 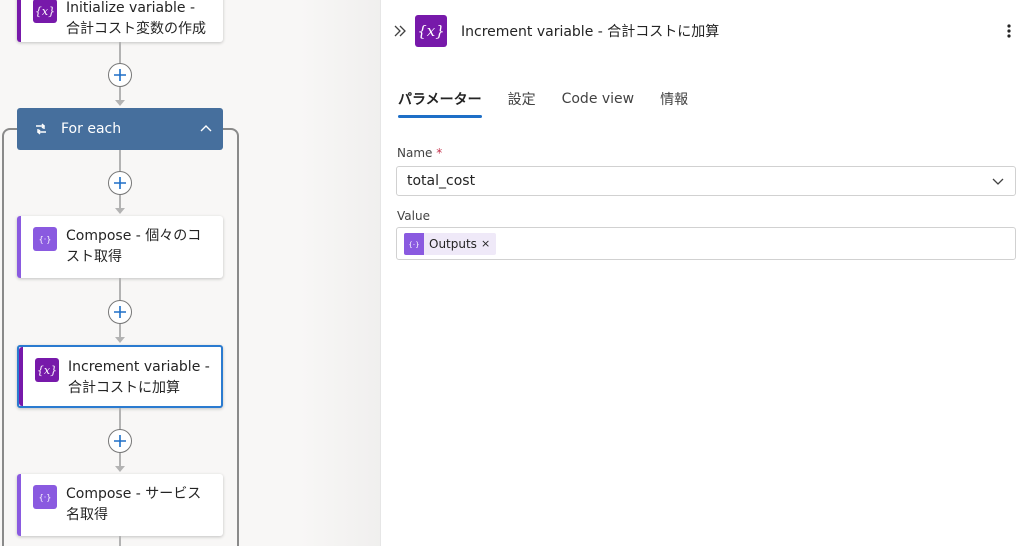 I want to click on card-label: Initialize variable - 合計コスト変数の作成, so click(x=136, y=18).